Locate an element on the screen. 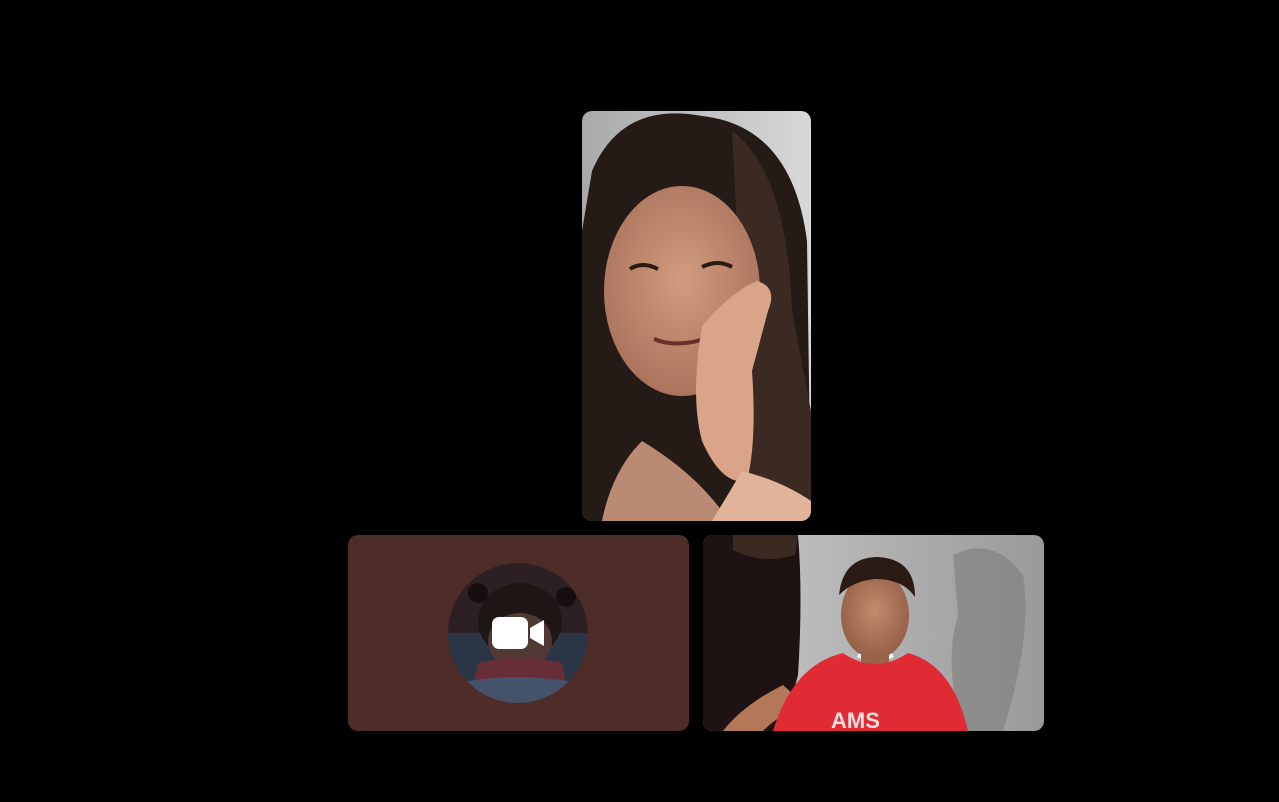  shirt-print: AMS is located at coordinates (855, 719).